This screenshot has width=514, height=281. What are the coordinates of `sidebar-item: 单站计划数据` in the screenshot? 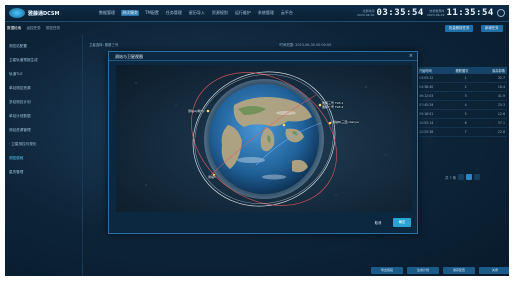 It's located at (20, 116).